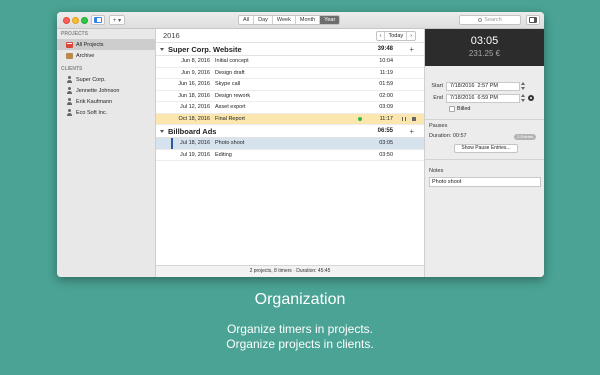  What do you see at coordinates (290, 155) in the screenshot?
I see `timer-row: Jul 19, 2016 Editing 03:50` at bounding box center [290, 155].